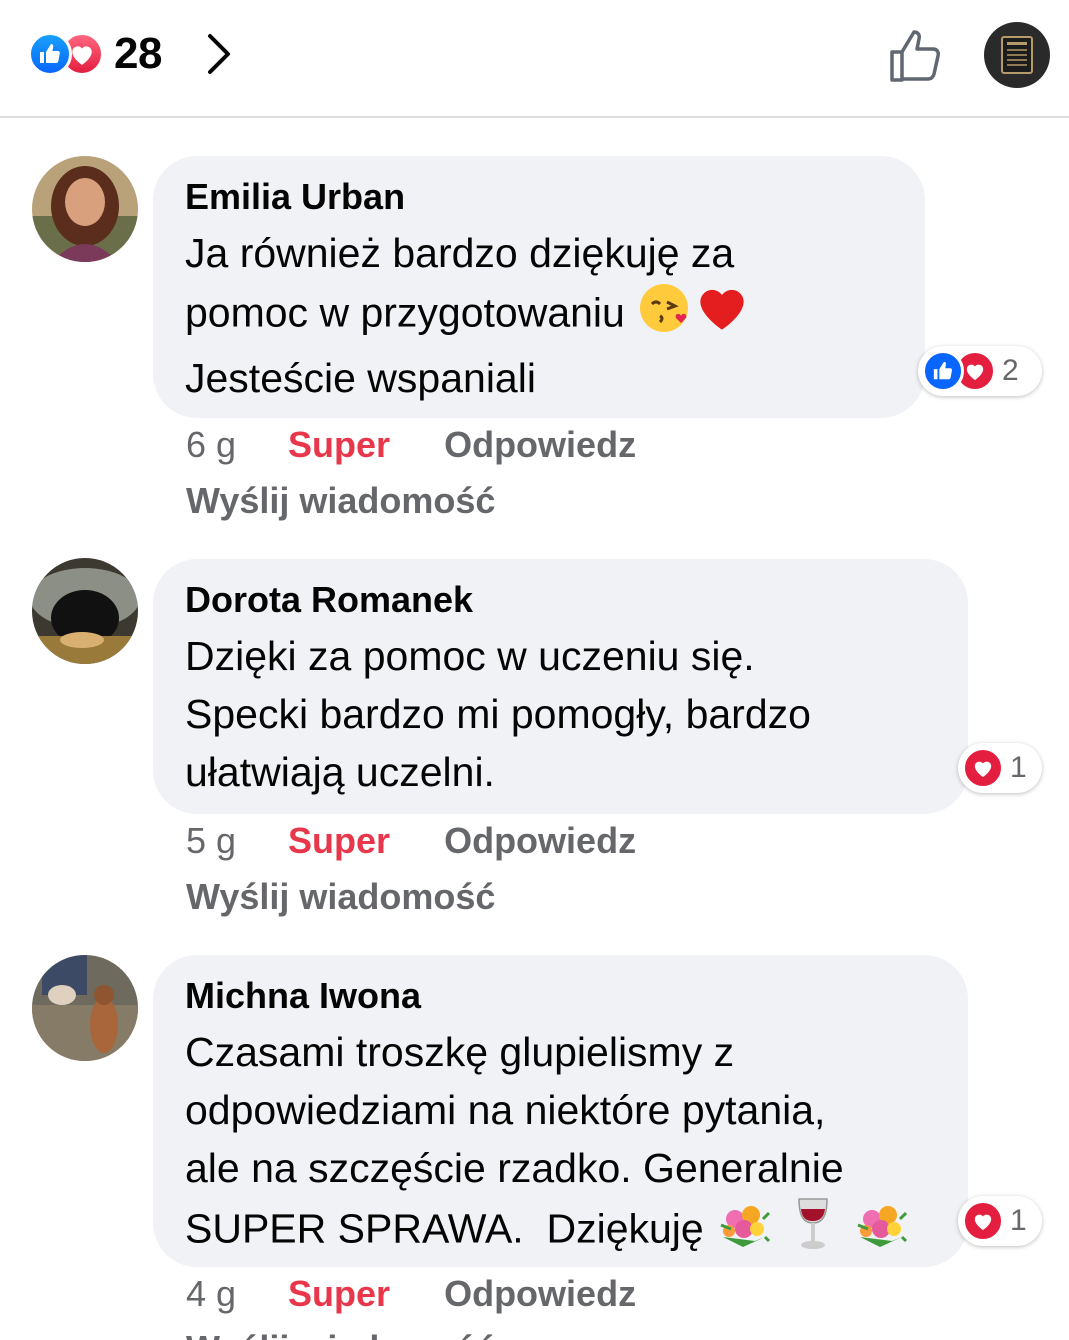  Describe the element at coordinates (1010, 370) in the screenshot. I see `reaction-count: 2` at that location.